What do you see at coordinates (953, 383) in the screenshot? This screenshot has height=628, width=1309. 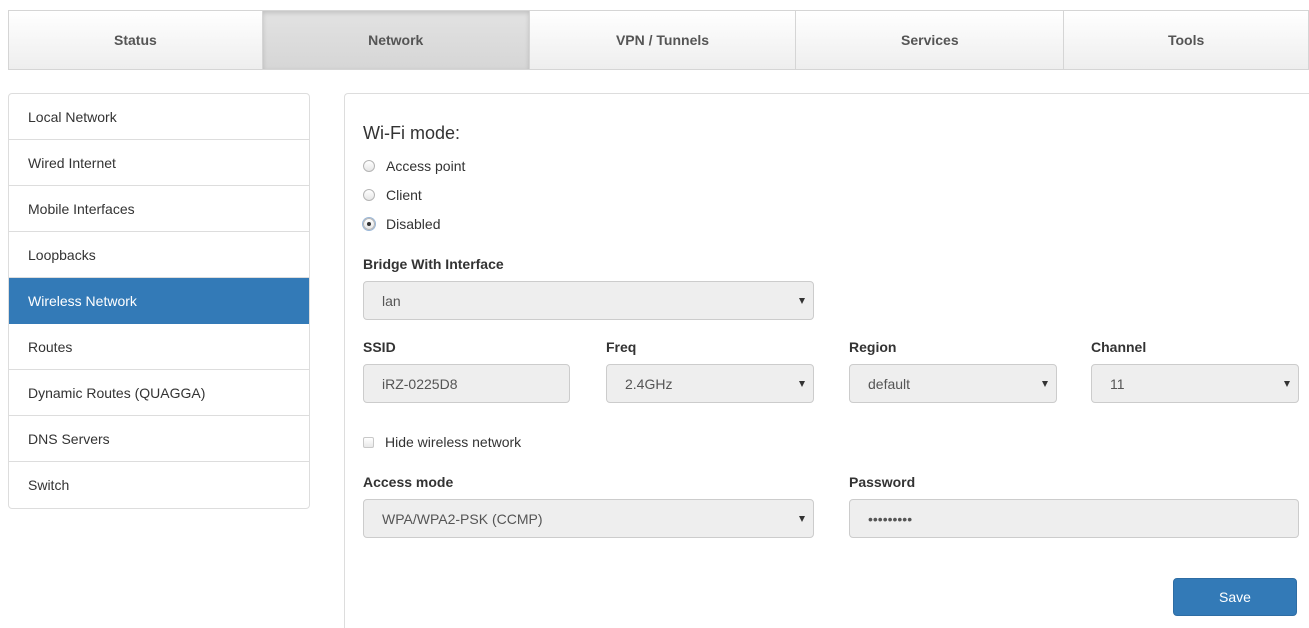 I see `region-select: default` at bounding box center [953, 383].